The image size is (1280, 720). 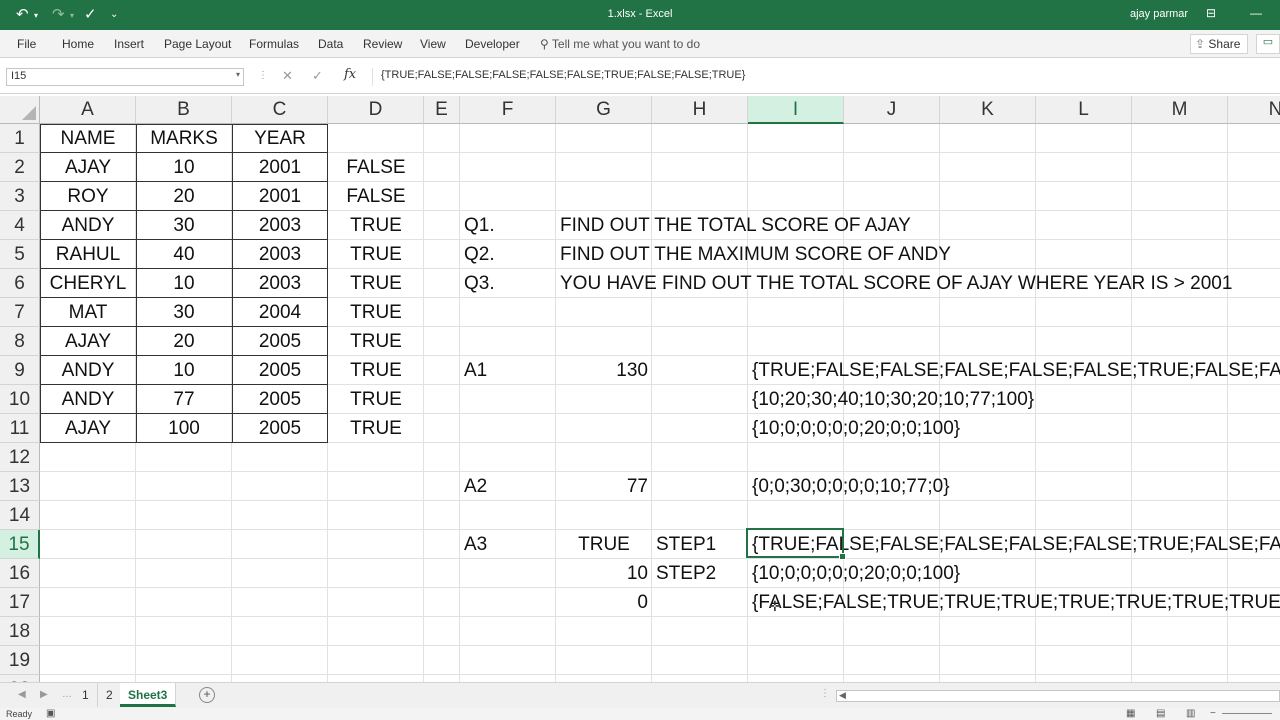 I want to click on zoom-slider, so click(x=1247, y=713).